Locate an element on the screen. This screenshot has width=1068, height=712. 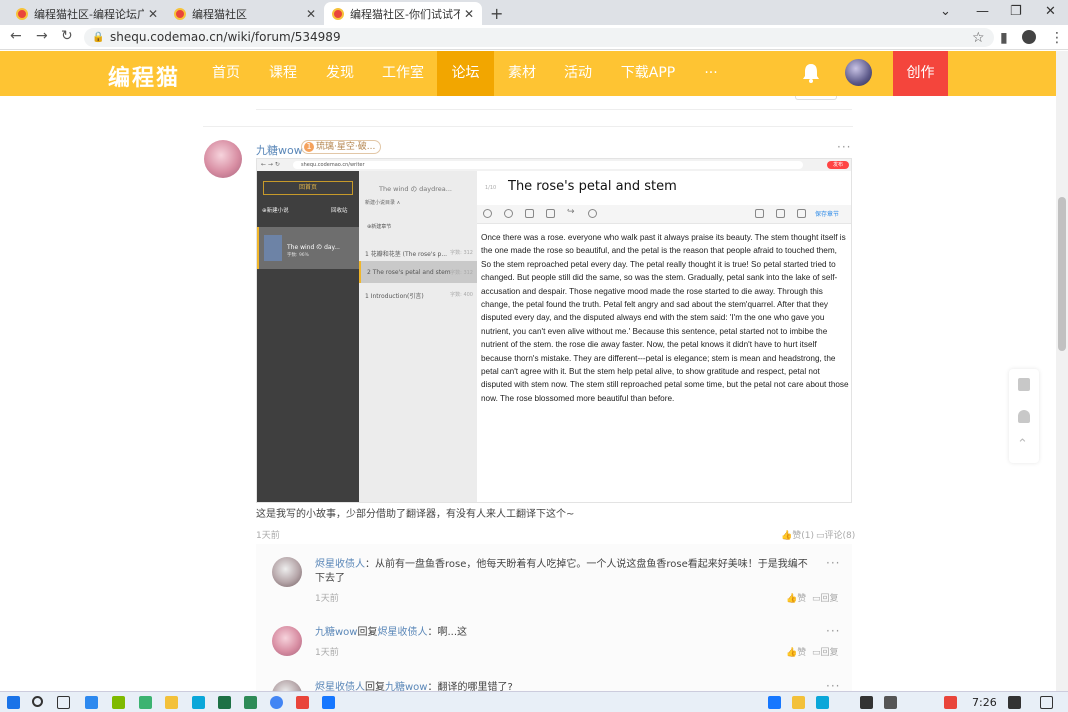
nav-item-materials: 素材 is located at coordinates (522, 73).